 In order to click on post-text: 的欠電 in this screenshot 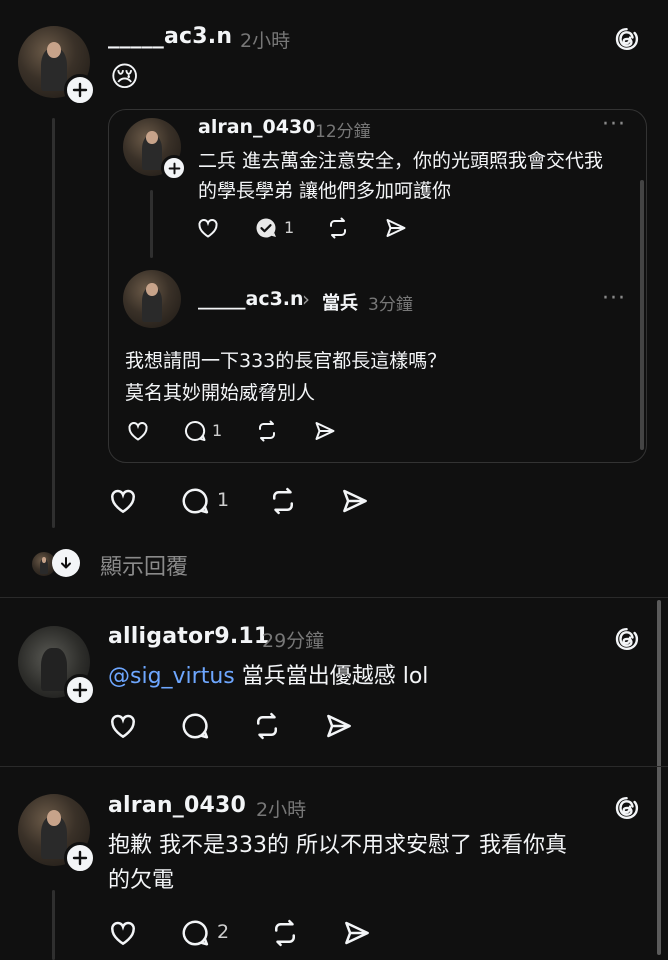, I will do `click(141, 880)`.